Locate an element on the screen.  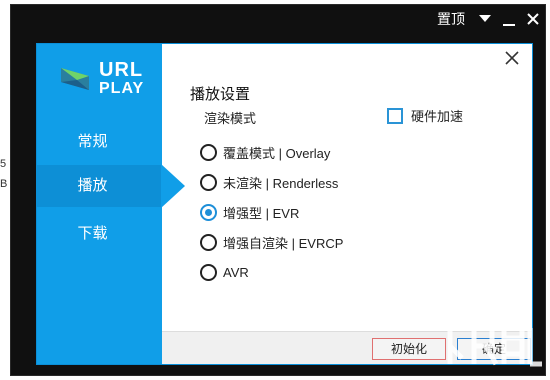
hw-accel-checkbox: 硬件加速 is located at coordinates (425, 115).